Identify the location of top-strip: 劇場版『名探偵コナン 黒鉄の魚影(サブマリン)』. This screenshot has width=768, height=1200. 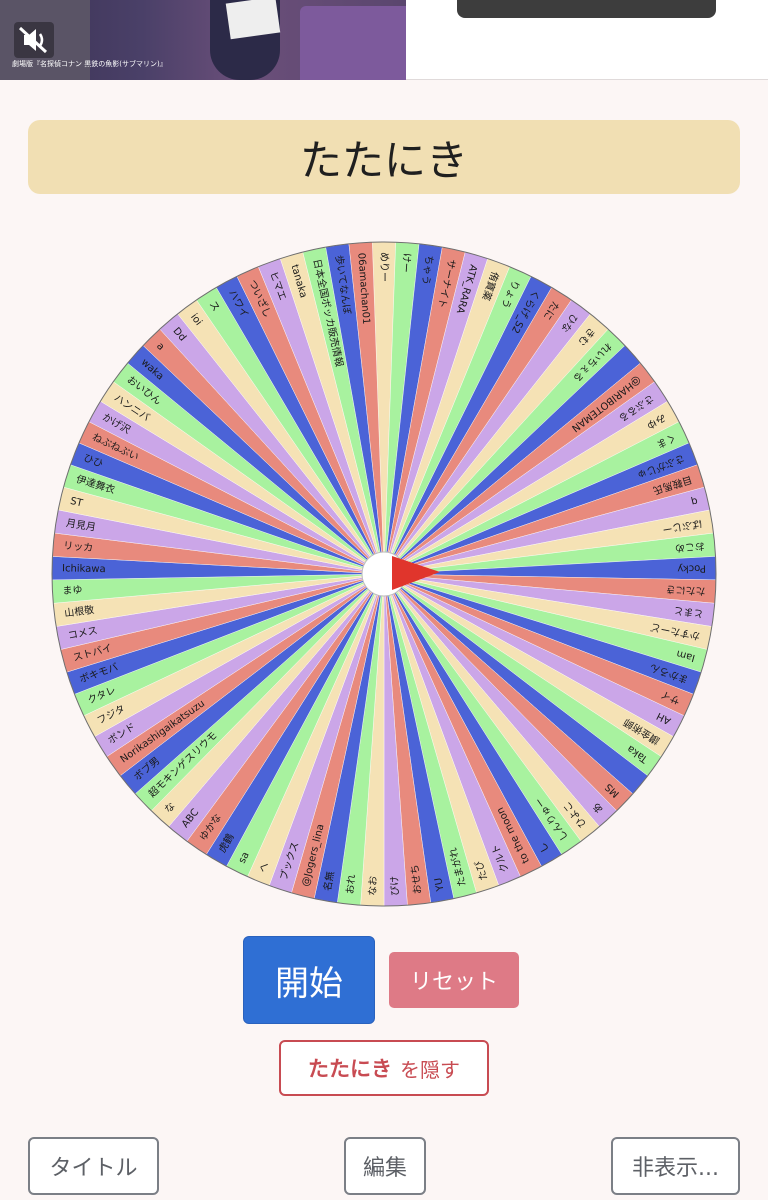
(384, 40).